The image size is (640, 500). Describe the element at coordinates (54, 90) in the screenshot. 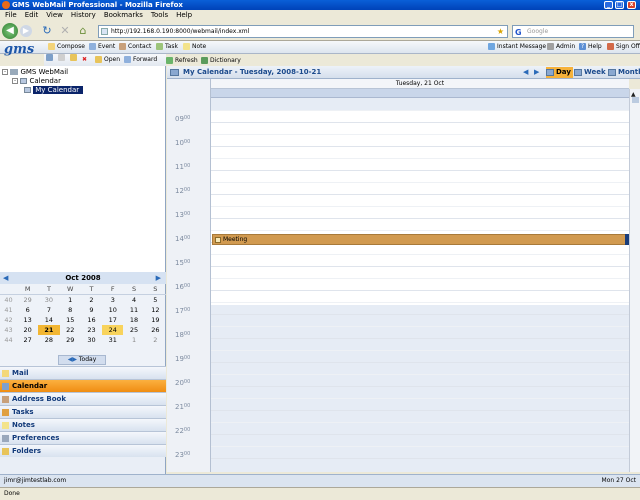

I see `tree-my-calendar: My Calendar` at that location.